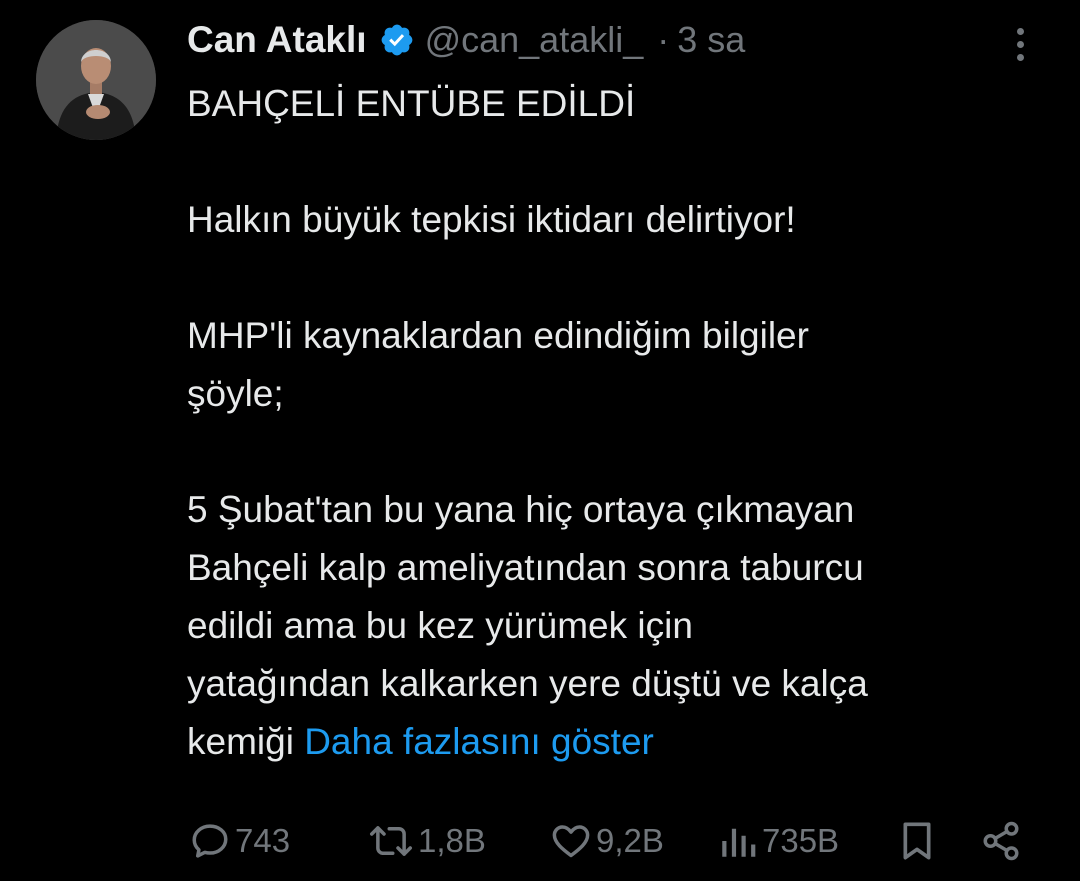 Image resolution: width=1080 pixels, height=881 pixels. I want to click on avatar-photo, so click(96, 80).